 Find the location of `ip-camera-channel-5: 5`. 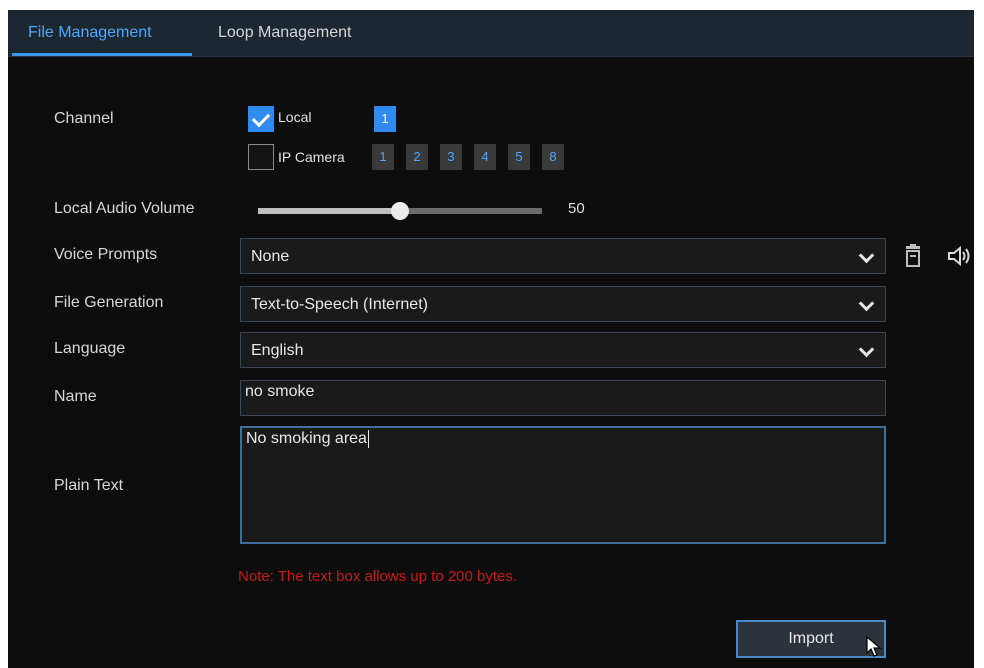

ip-camera-channel-5: 5 is located at coordinates (519, 157).